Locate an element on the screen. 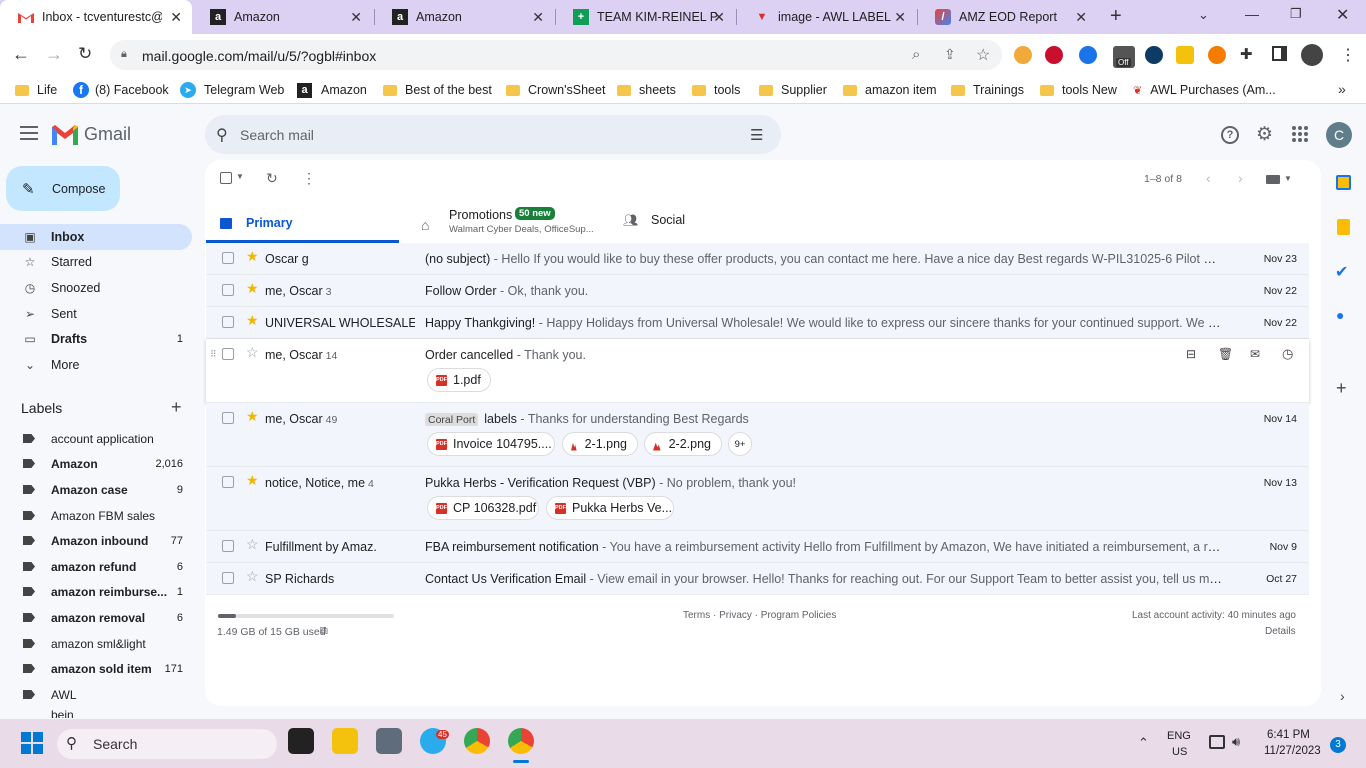 Image resolution: width=1366 pixels, height=768 pixels. open-external-icon: ⧉ is located at coordinates (324, 631).